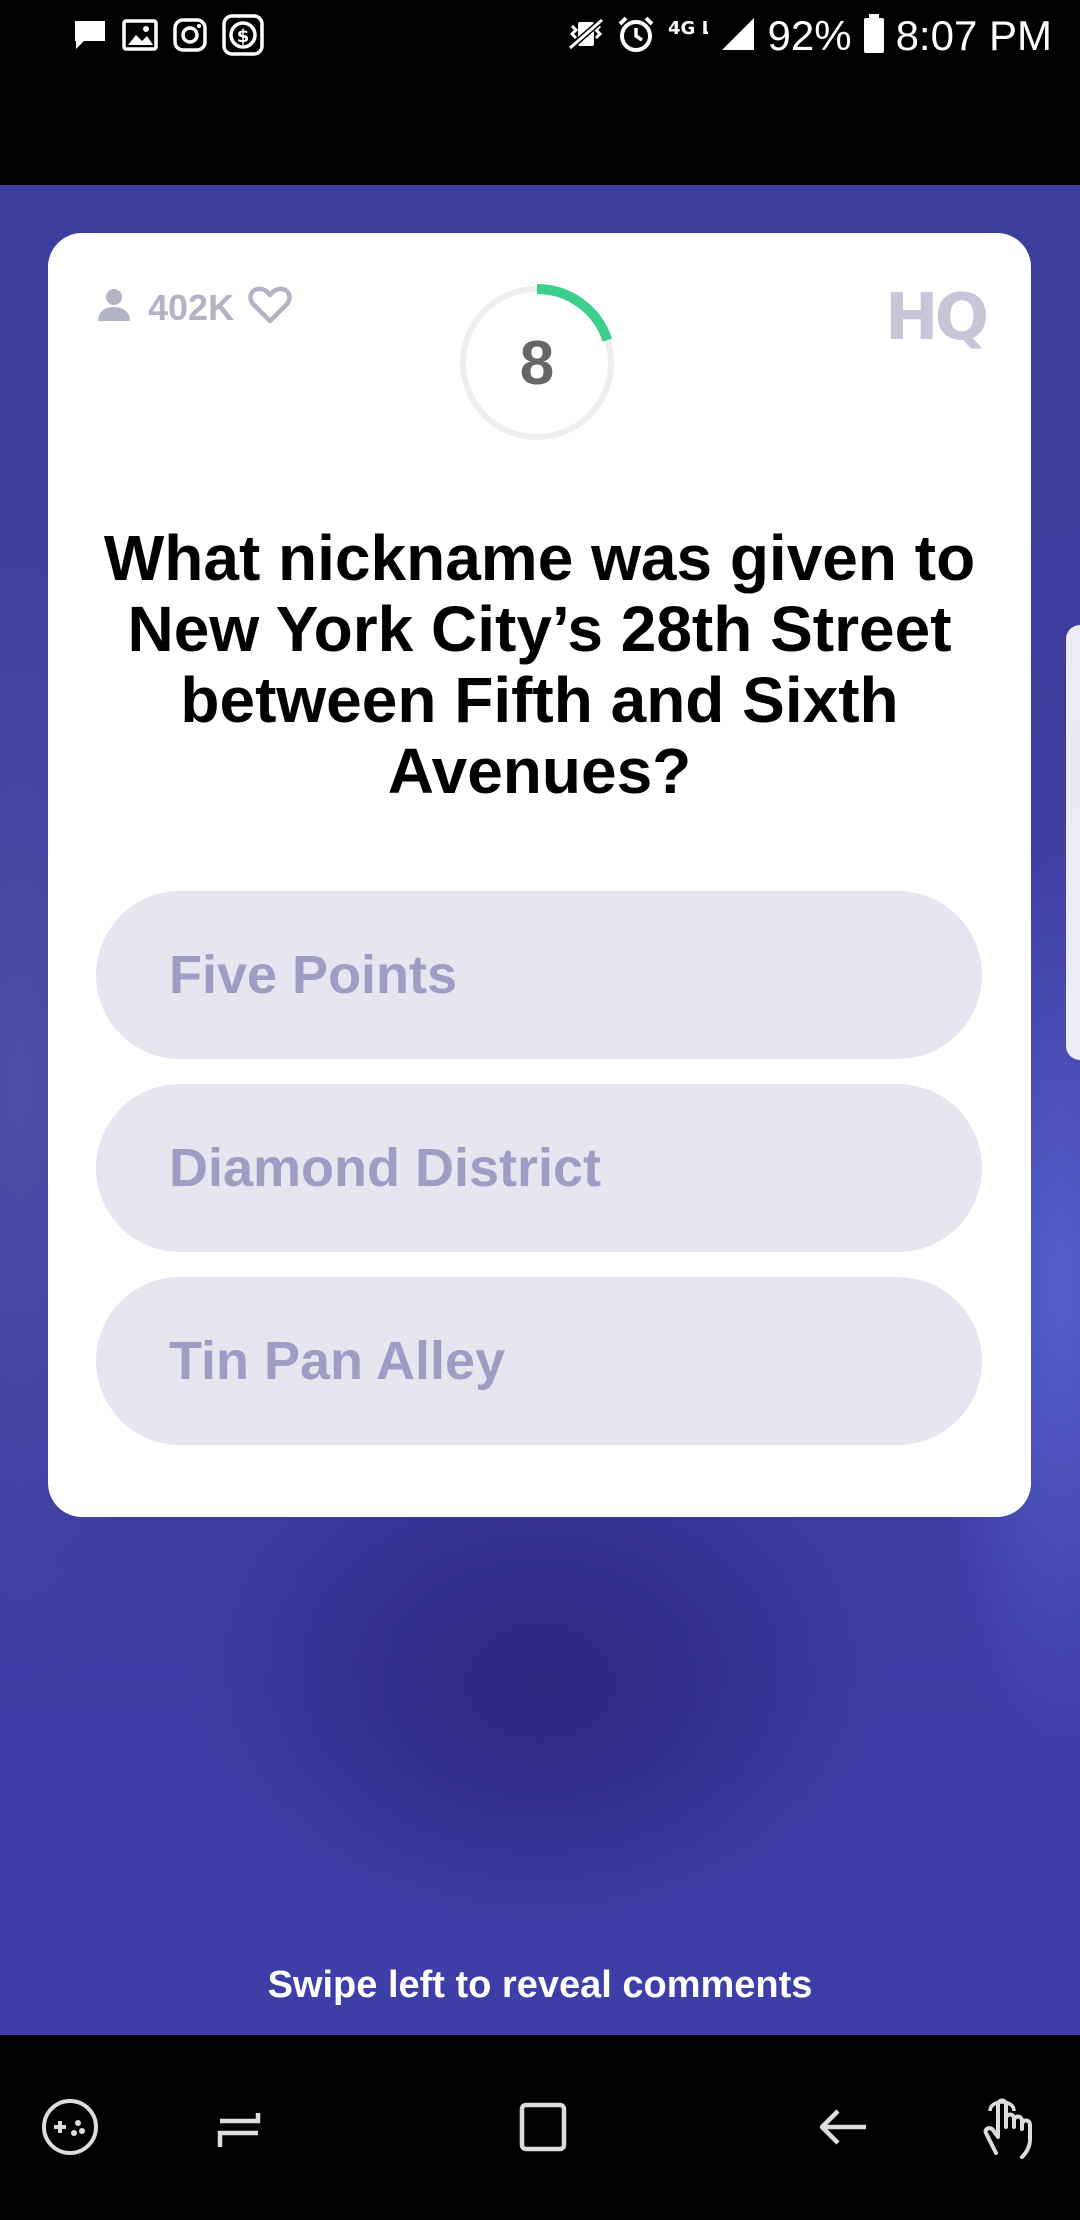  Describe the element at coordinates (688, 28) in the screenshot. I see `network-type: 4G LTE` at that location.